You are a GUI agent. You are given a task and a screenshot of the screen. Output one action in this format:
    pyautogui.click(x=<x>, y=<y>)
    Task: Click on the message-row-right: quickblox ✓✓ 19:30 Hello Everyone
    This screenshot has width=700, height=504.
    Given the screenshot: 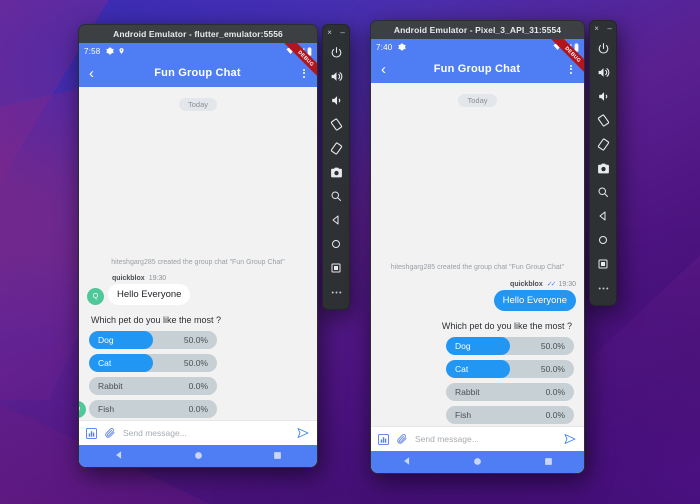 What is the action you would take?
    pyautogui.click(x=477, y=295)
    